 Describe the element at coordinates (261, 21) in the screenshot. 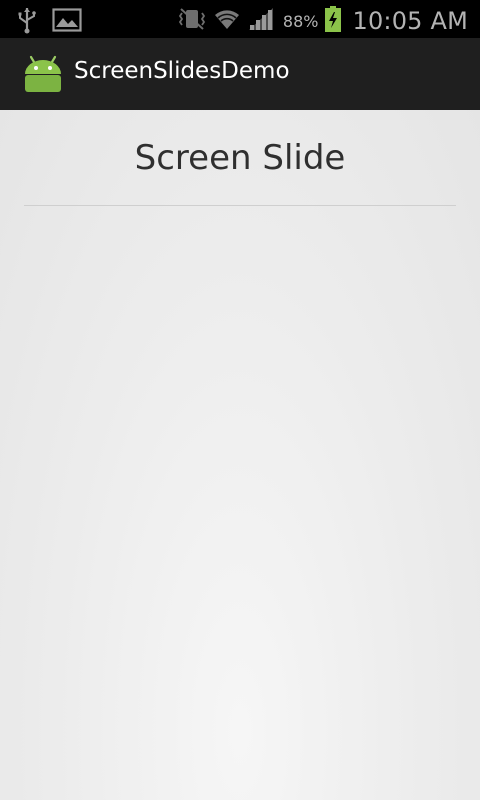

I see `signal-icon` at that location.